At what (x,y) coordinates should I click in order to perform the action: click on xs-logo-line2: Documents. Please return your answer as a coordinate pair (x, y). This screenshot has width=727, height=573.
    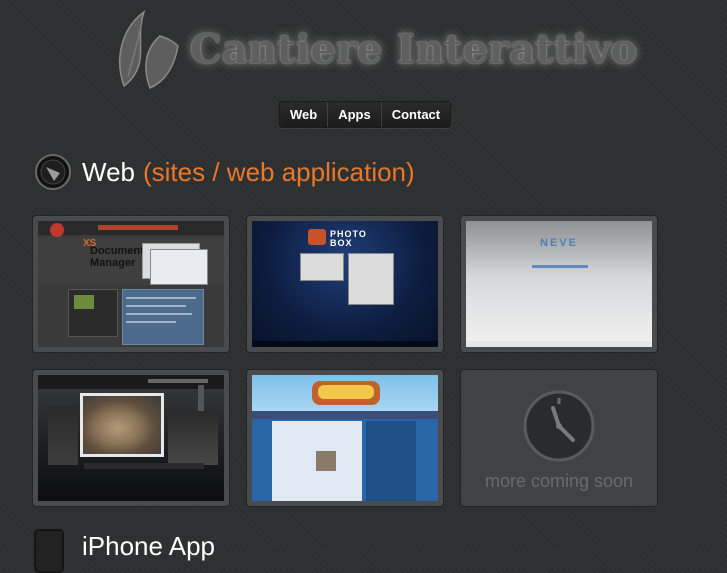
    Looking at the image, I should click on (120, 251).